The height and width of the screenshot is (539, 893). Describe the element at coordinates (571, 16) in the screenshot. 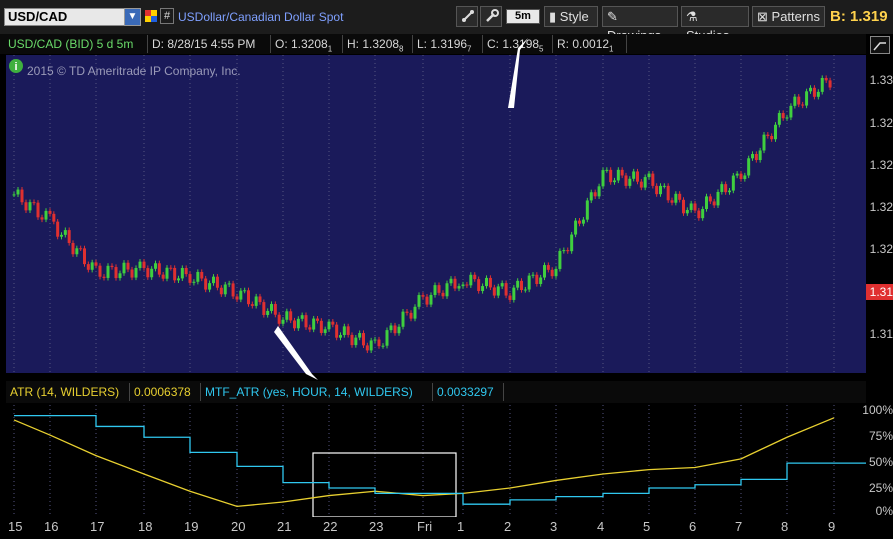

I see `style-button: ▮ Style` at that location.